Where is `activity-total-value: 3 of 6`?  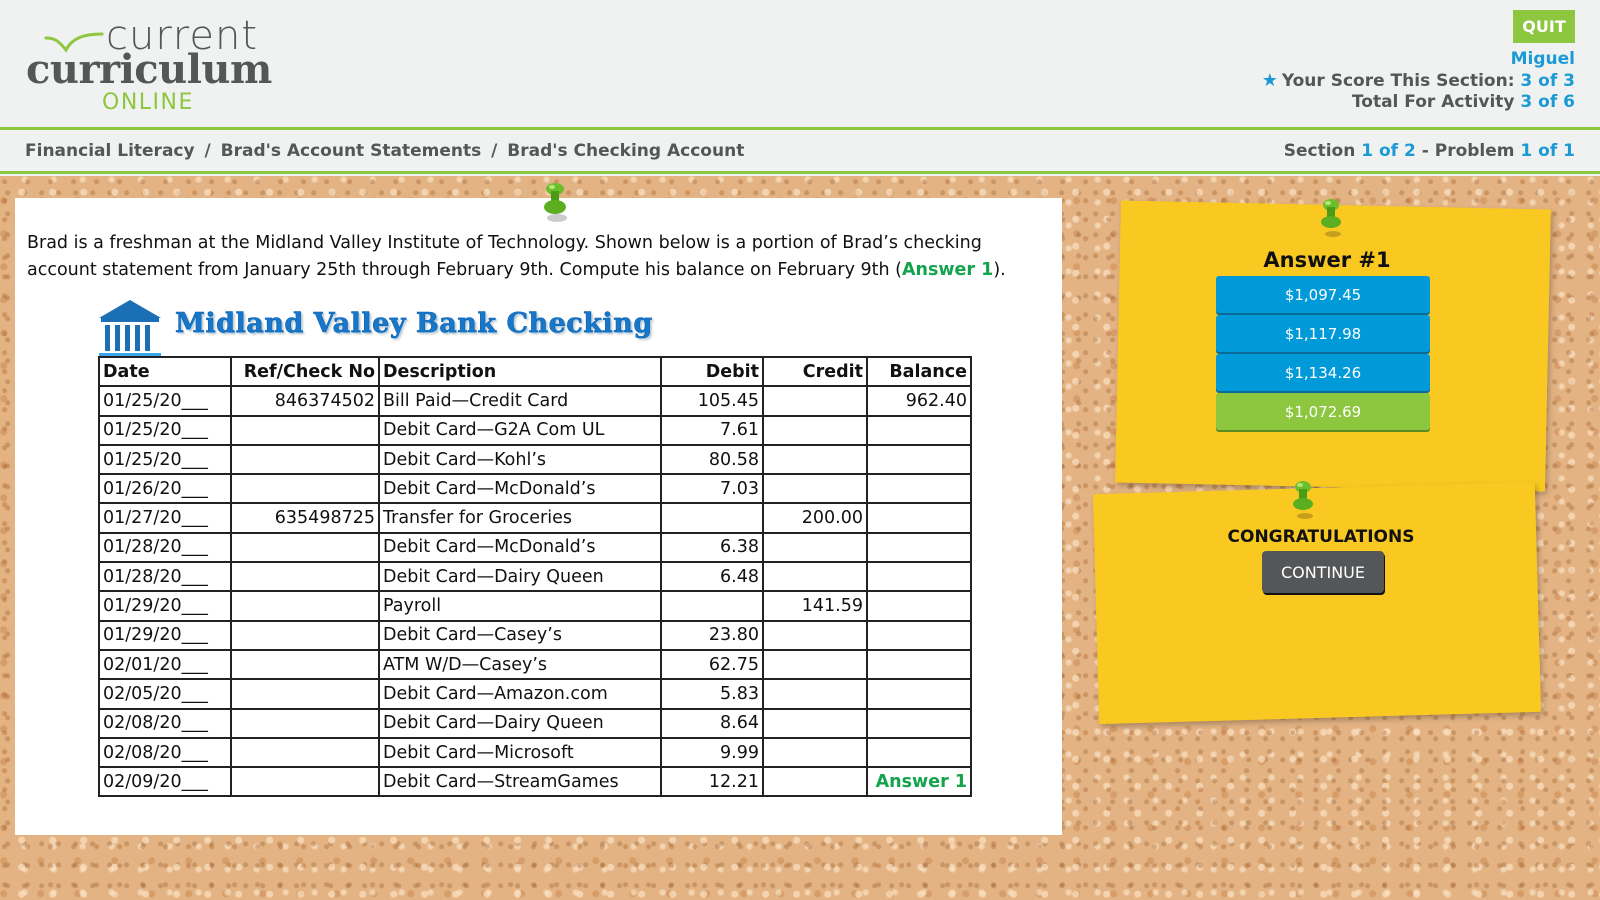 activity-total-value: 3 of 6 is located at coordinates (1547, 102).